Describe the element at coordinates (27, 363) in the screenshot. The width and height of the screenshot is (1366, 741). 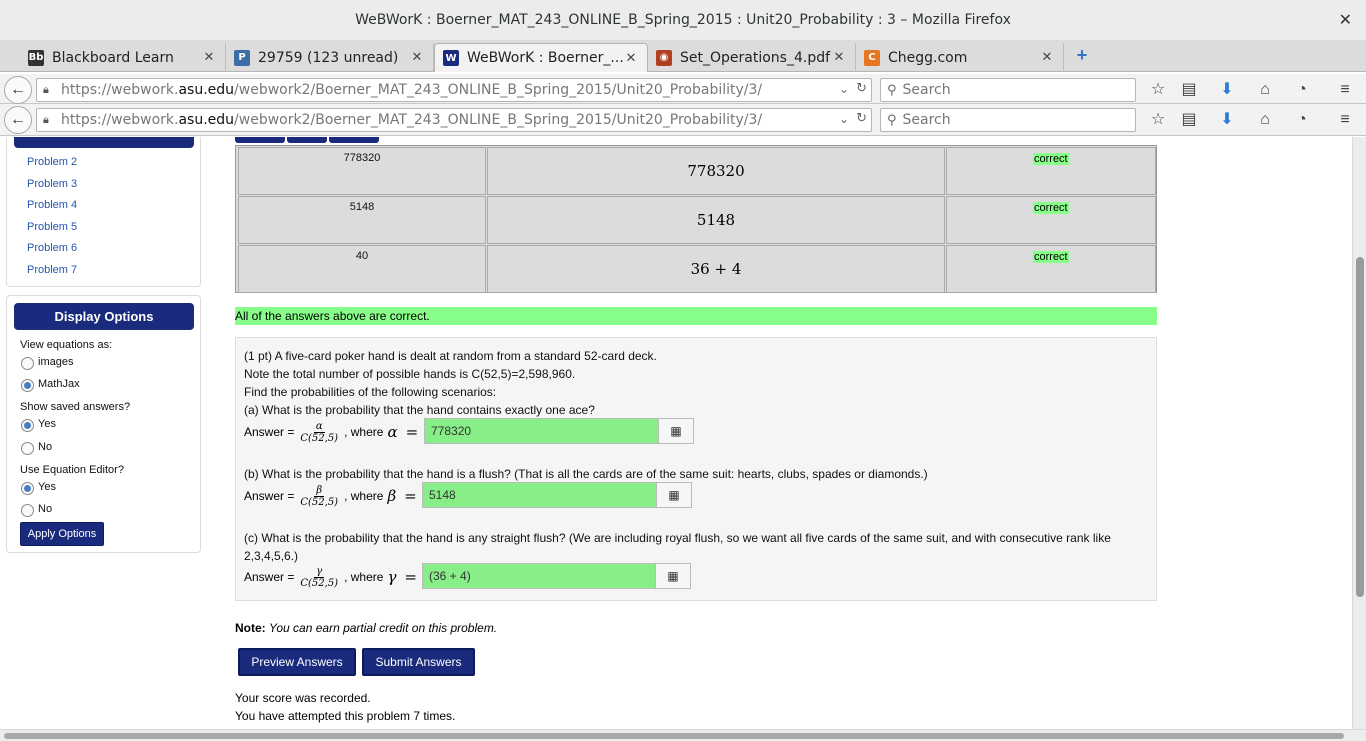
I see `radio-images` at that location.